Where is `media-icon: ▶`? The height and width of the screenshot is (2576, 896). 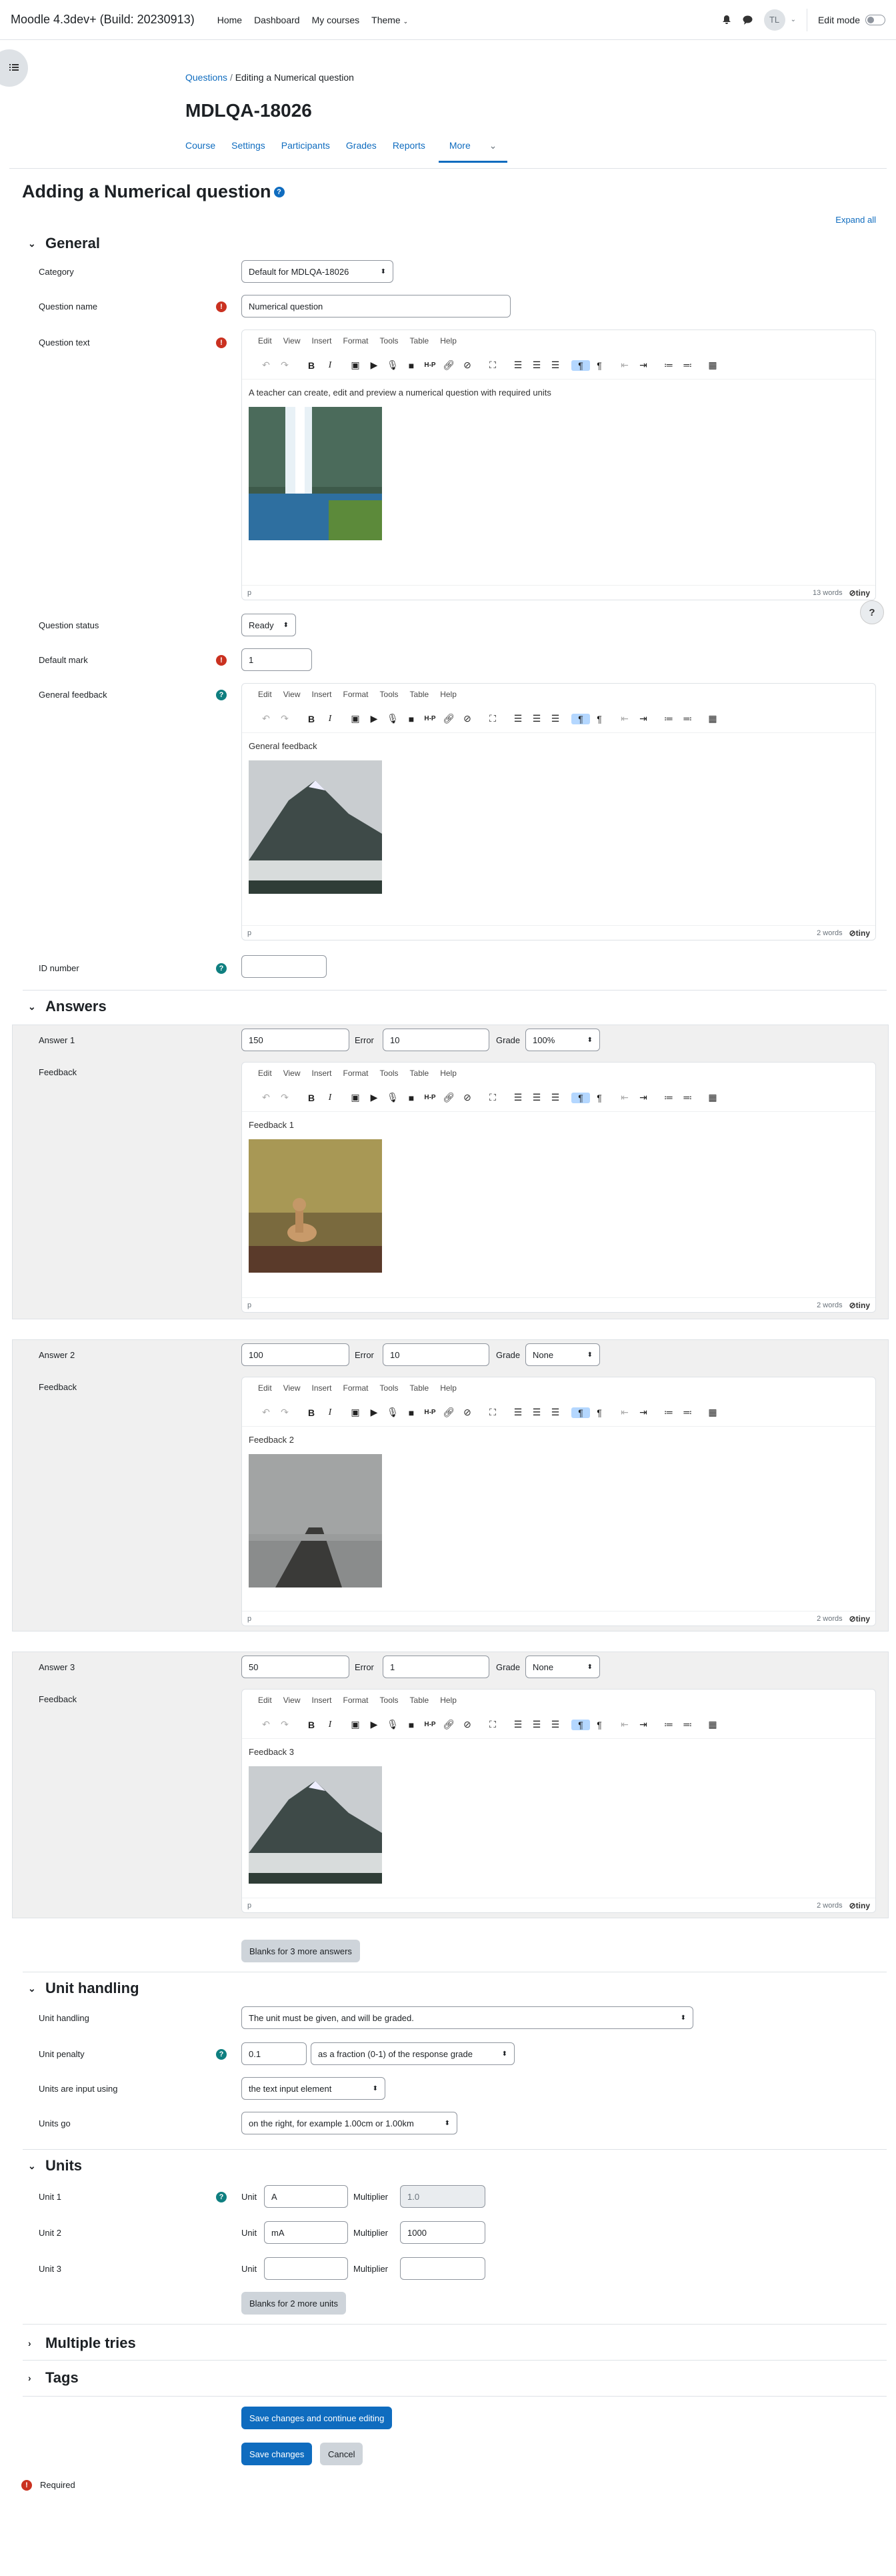
media-icon: ▶ is located at coordinates (374, 1097).